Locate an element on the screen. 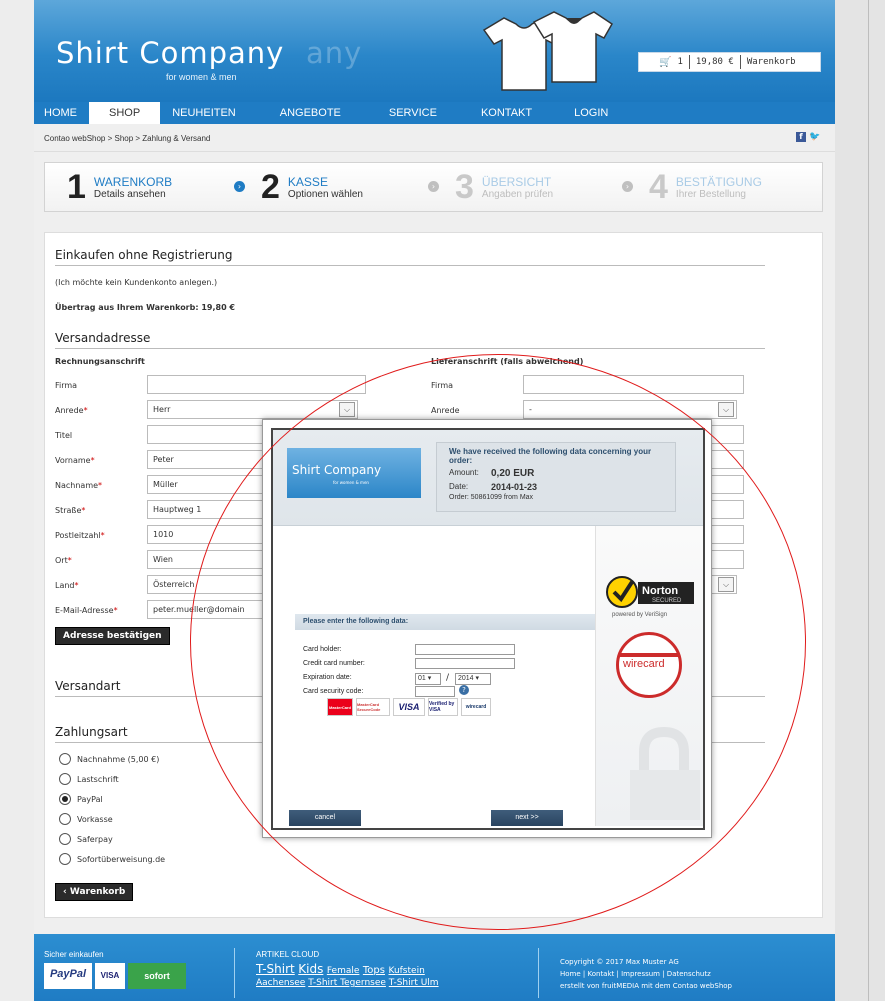 The width and height of the screenshot is (885, 1001). billing-heading: Rechnungsanschrift is located at coordinates (100, 361).